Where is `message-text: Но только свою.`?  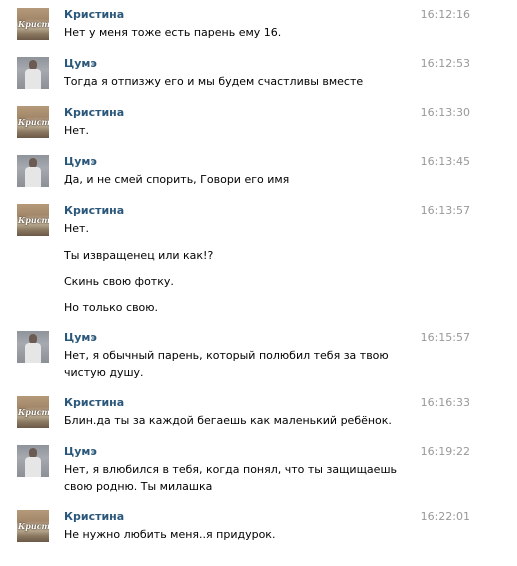 message-text: Но только свою. is located at coordinates (111, 307).